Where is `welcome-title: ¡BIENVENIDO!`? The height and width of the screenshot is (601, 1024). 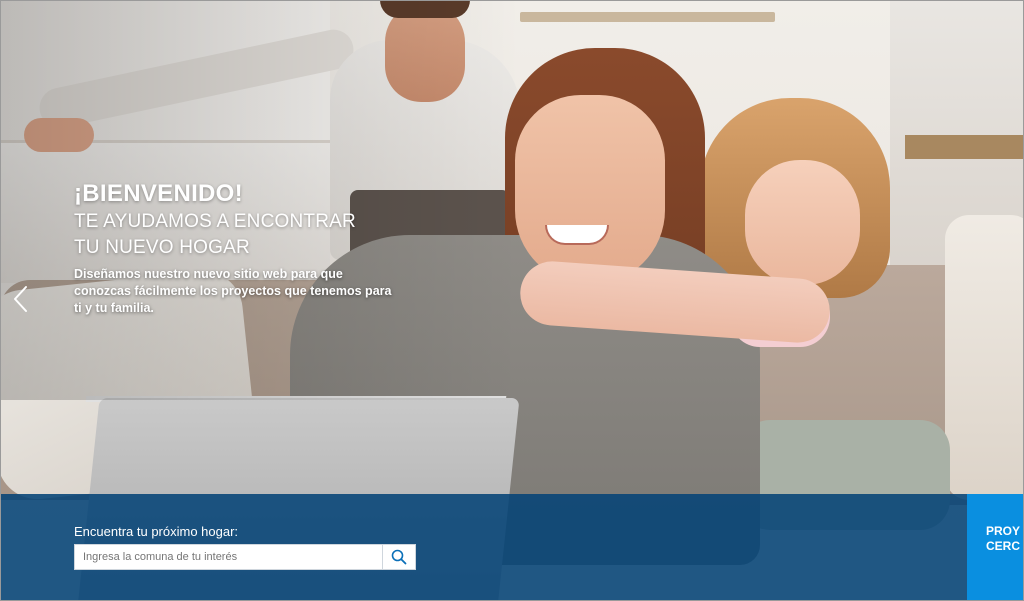
welcome-title: ¡BIENVENIDO! is located at coordinates (158, 193).